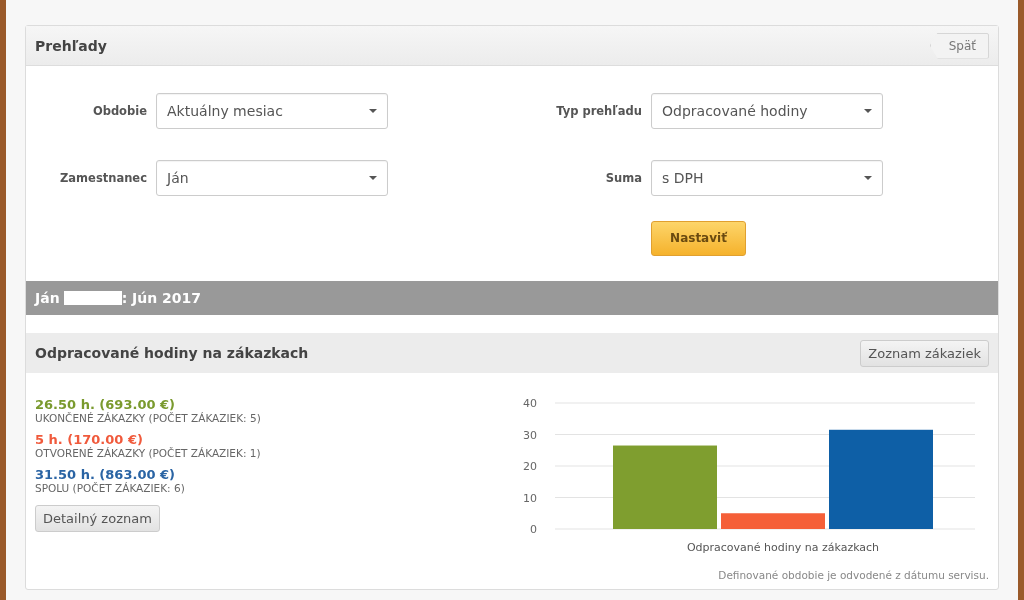 The width and height of the screenshot is (1024, 600). What do you see at coordinates (172, 353) in the screenshot?
I see `section-title: Odpracované hodiny na zákazkach` at bounding box center [172, 353].